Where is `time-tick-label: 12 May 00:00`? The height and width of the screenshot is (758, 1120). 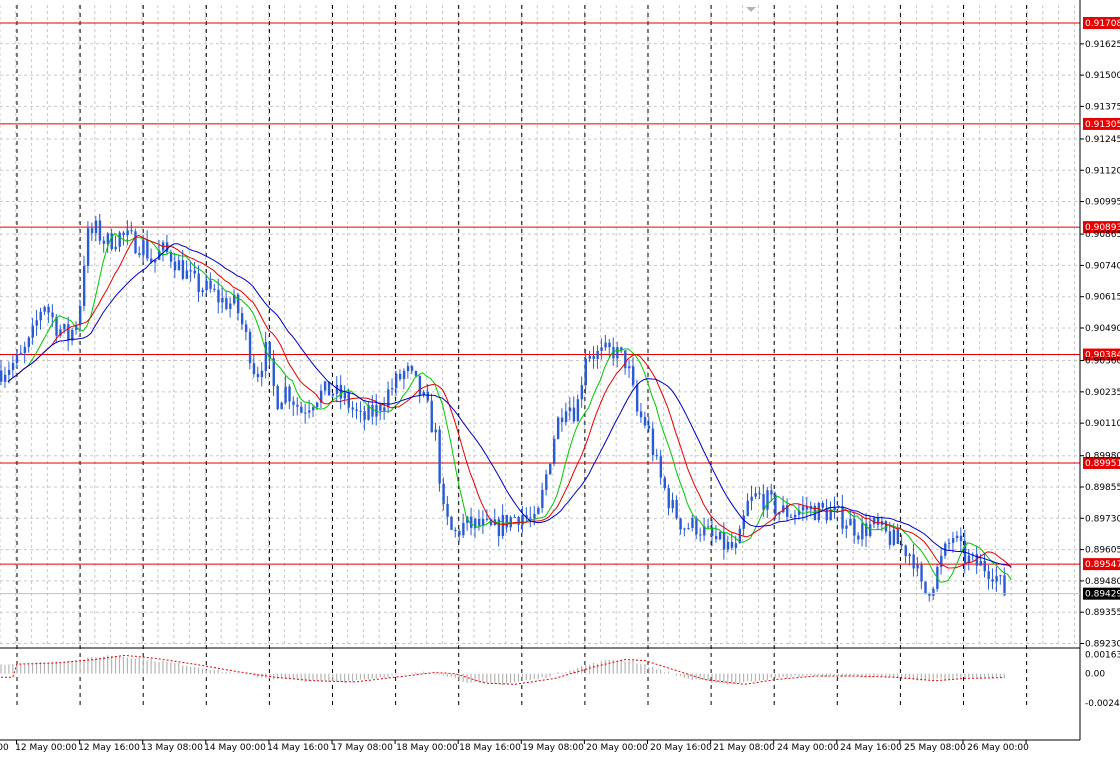
time-tick-label: 12 May 00:00 is located at coordinates (46, 748).